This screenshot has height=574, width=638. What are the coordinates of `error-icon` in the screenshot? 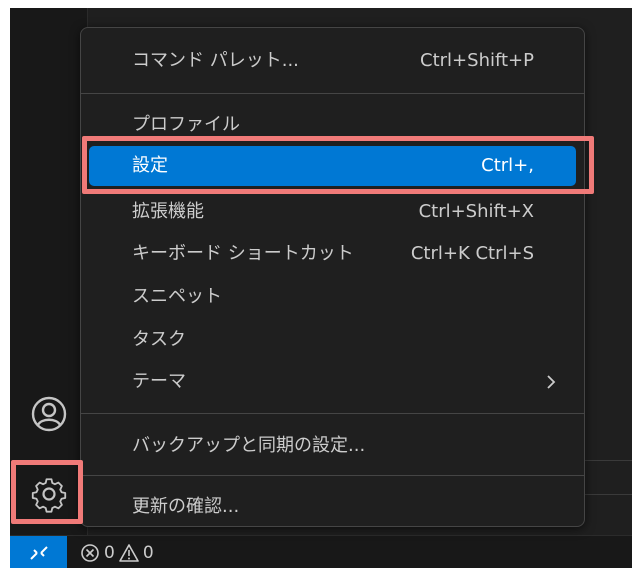 It's located at (90, 553).